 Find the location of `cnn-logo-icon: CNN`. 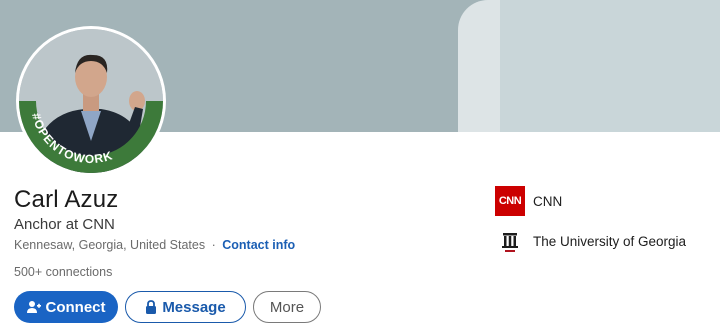

cnn-logo-icon: CNN is located at coordinates (510, 201).